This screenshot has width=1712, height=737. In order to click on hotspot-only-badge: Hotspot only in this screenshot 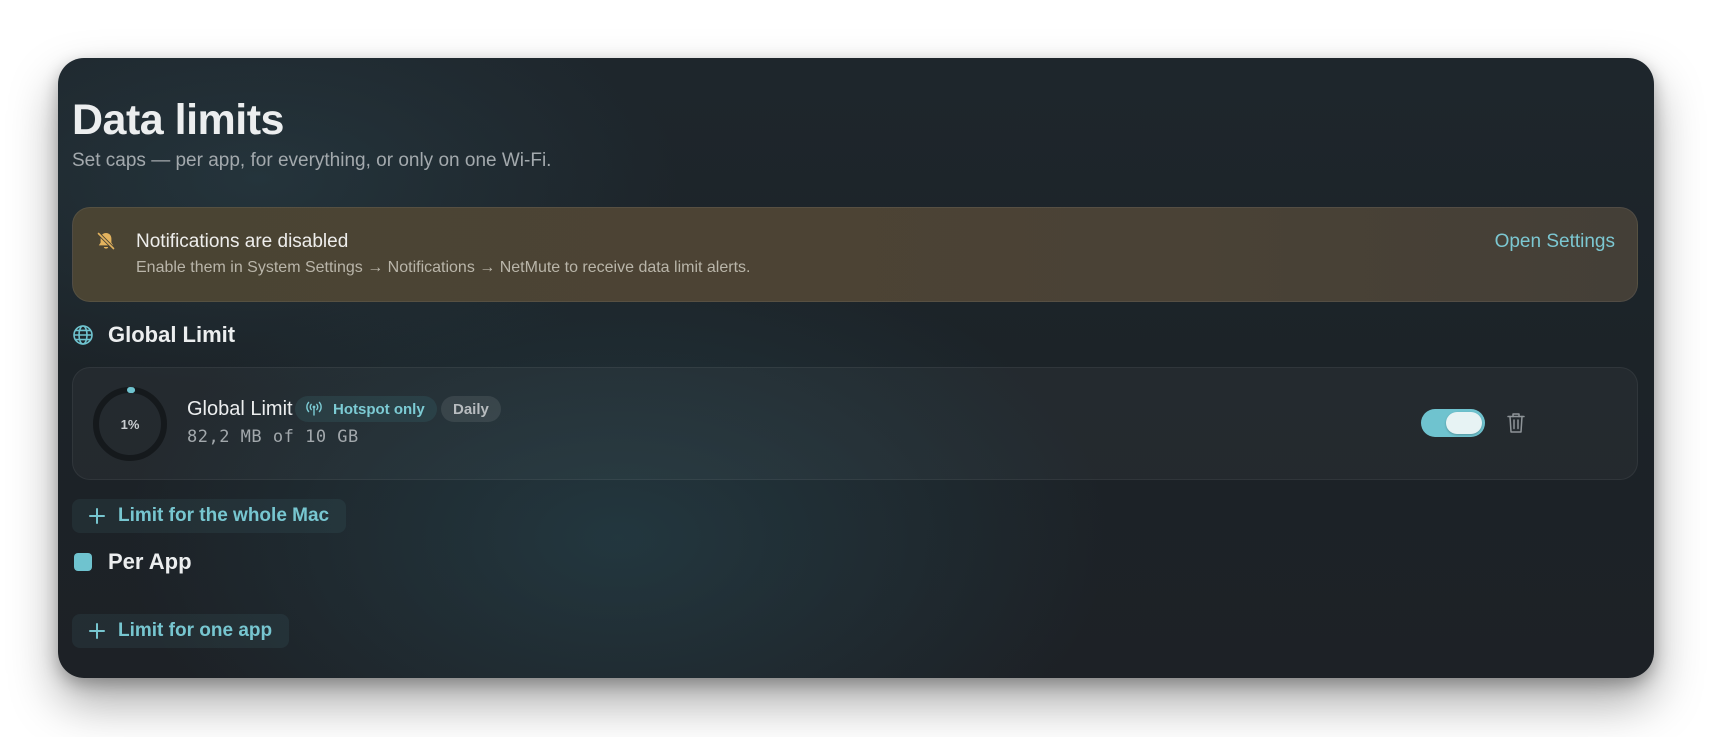, I will do `click(366, 409)`.